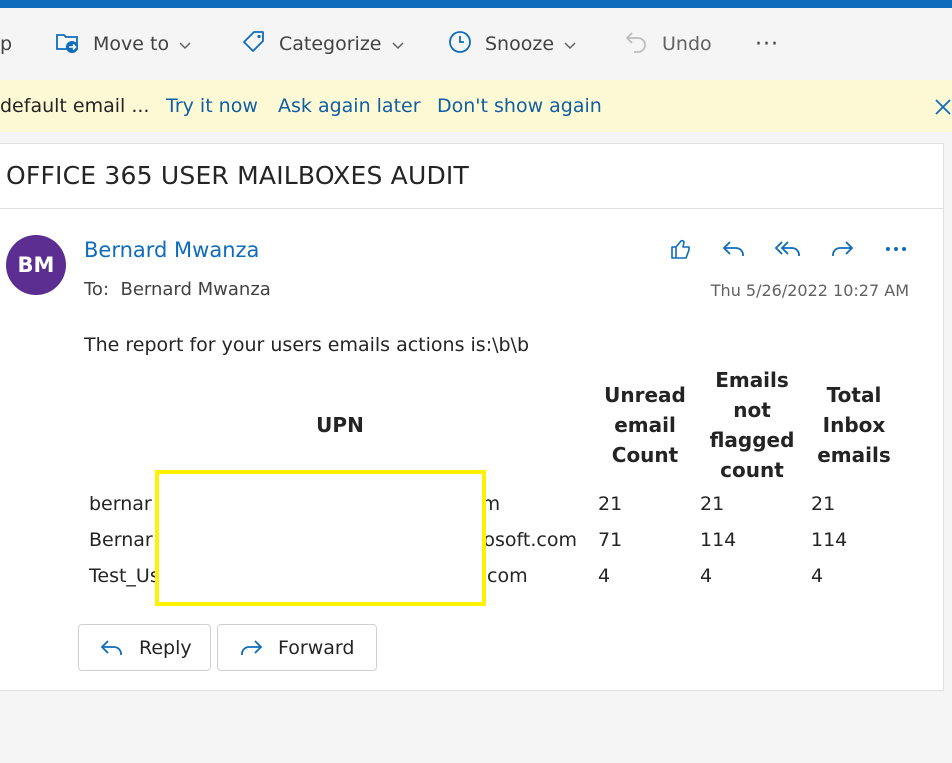  I want to click on table-header-unread: Unread email Count, so click(645, 425).